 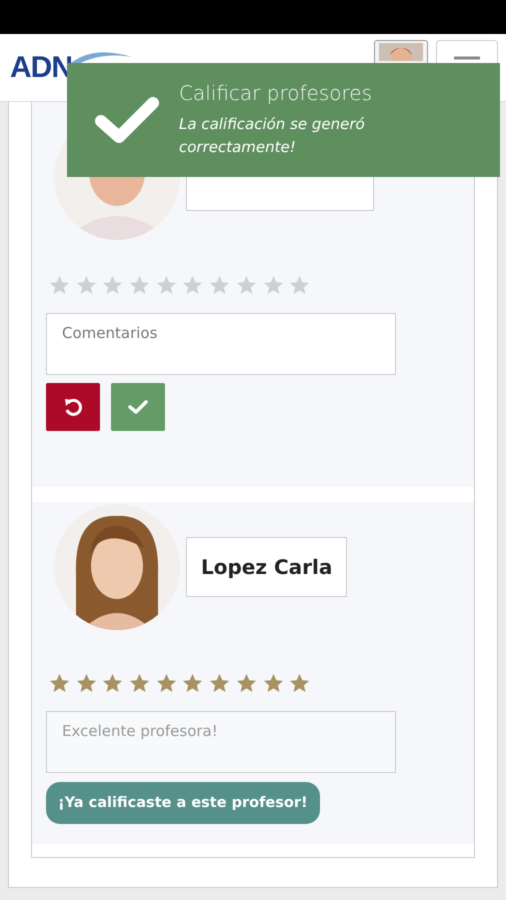 I want to click on undo-icon, so click(x=73, y=407).